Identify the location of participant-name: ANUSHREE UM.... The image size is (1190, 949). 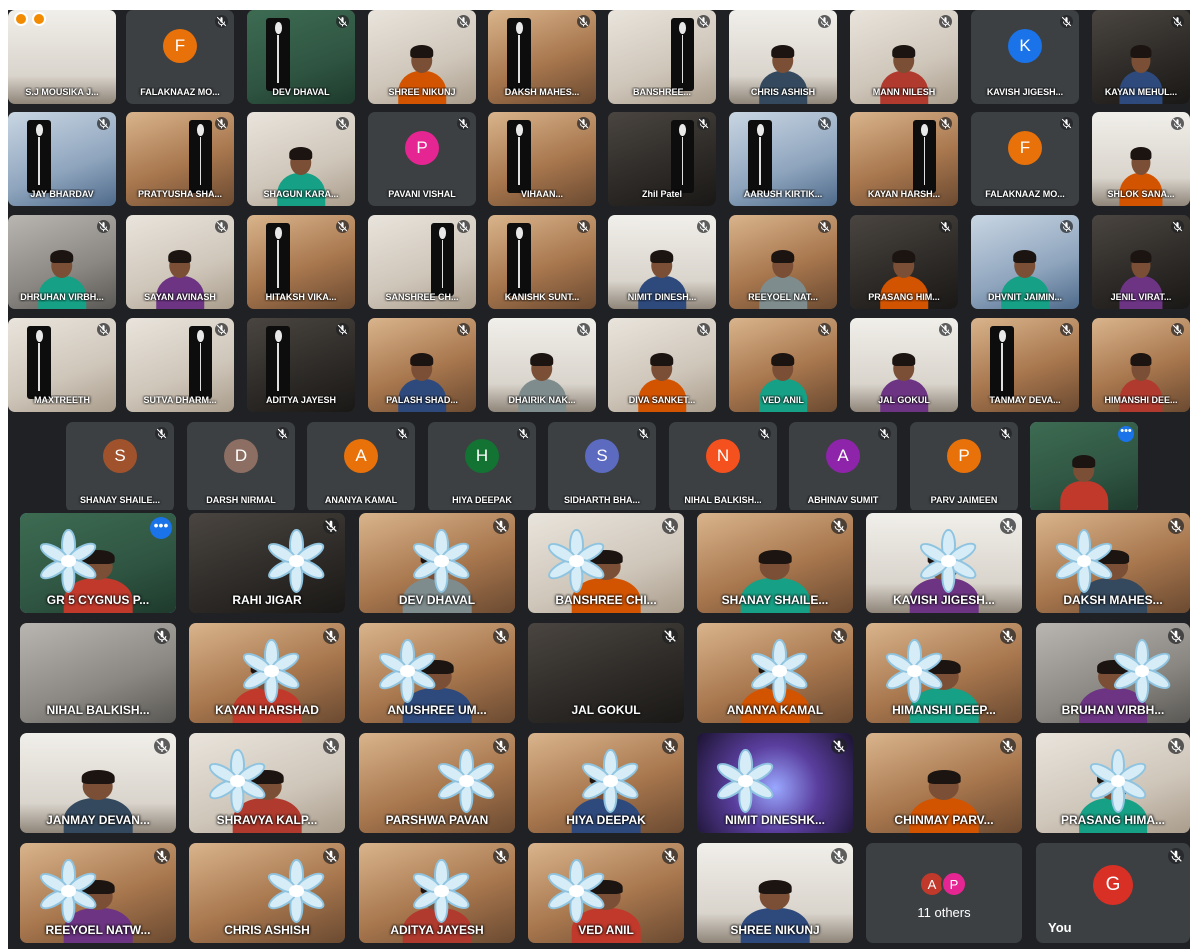
(437, 710).